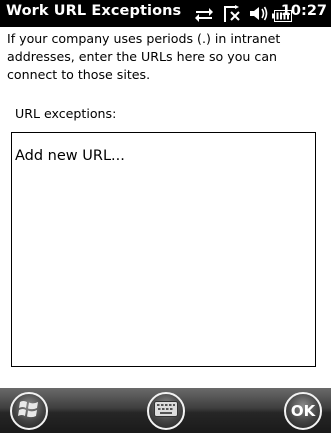 The image size is (331, 433). I want to click on ok-button: OK, so click(303, 411).